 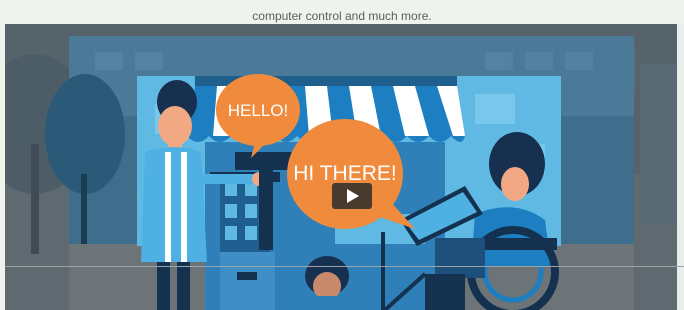 I want to click on caption-text: computer control and much more., so click(x=342, y=16).